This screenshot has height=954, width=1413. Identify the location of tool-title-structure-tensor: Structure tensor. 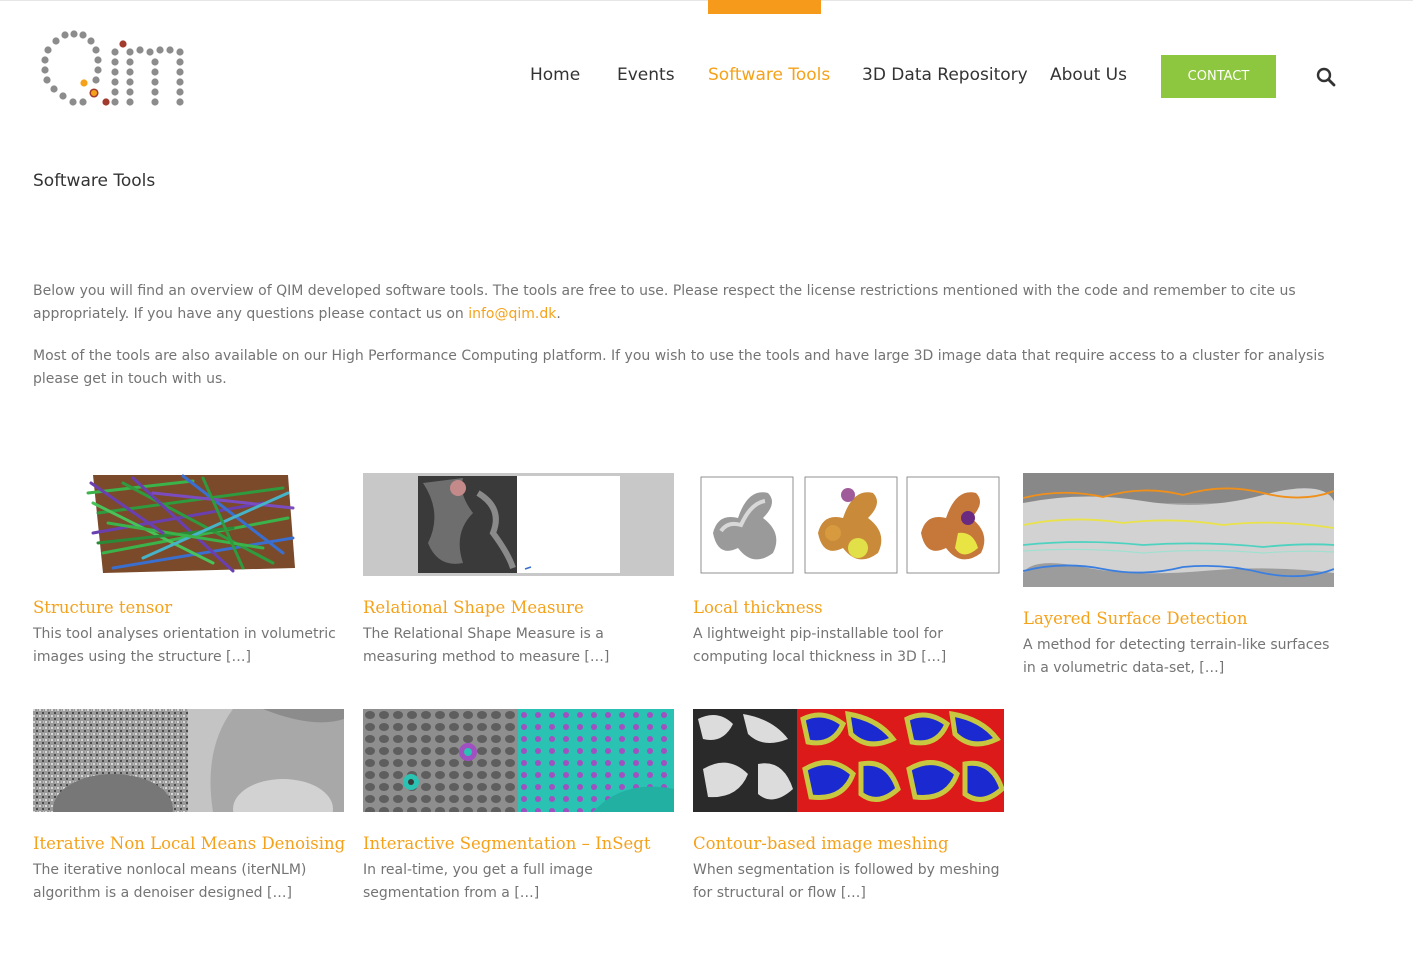
(188, 607).